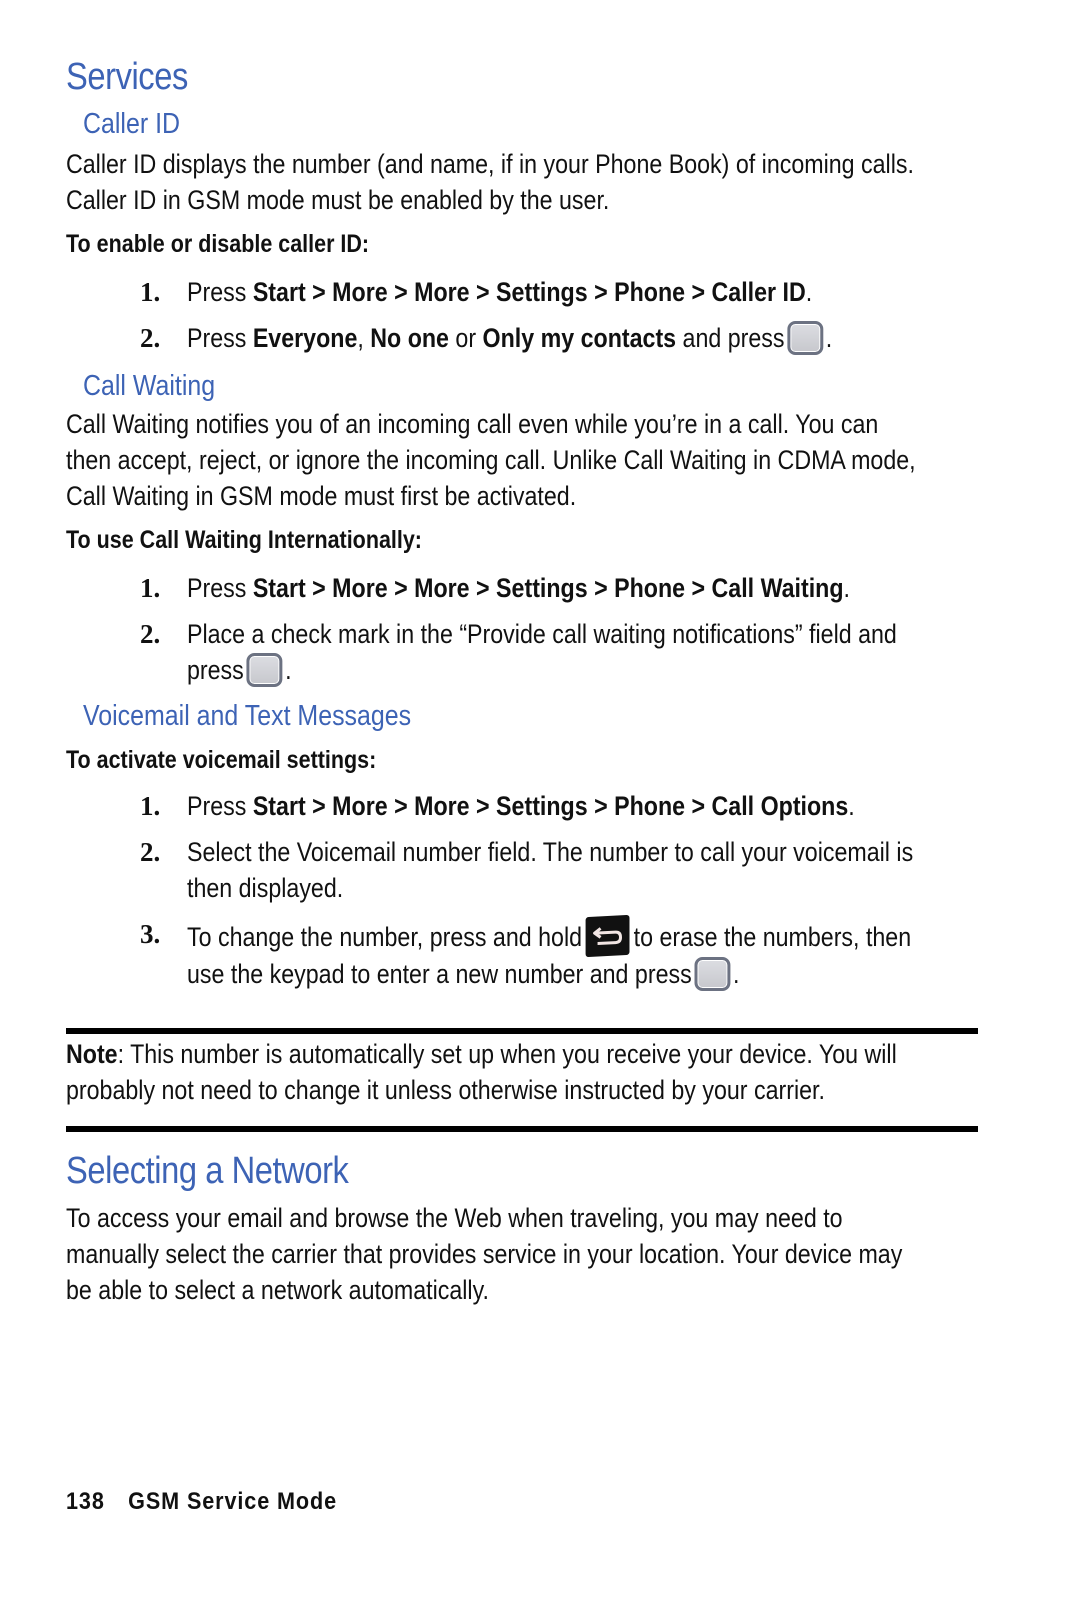 This screenshot has height=1620, width=1080. I want to click on page-number: 138, so click(85, 1501).